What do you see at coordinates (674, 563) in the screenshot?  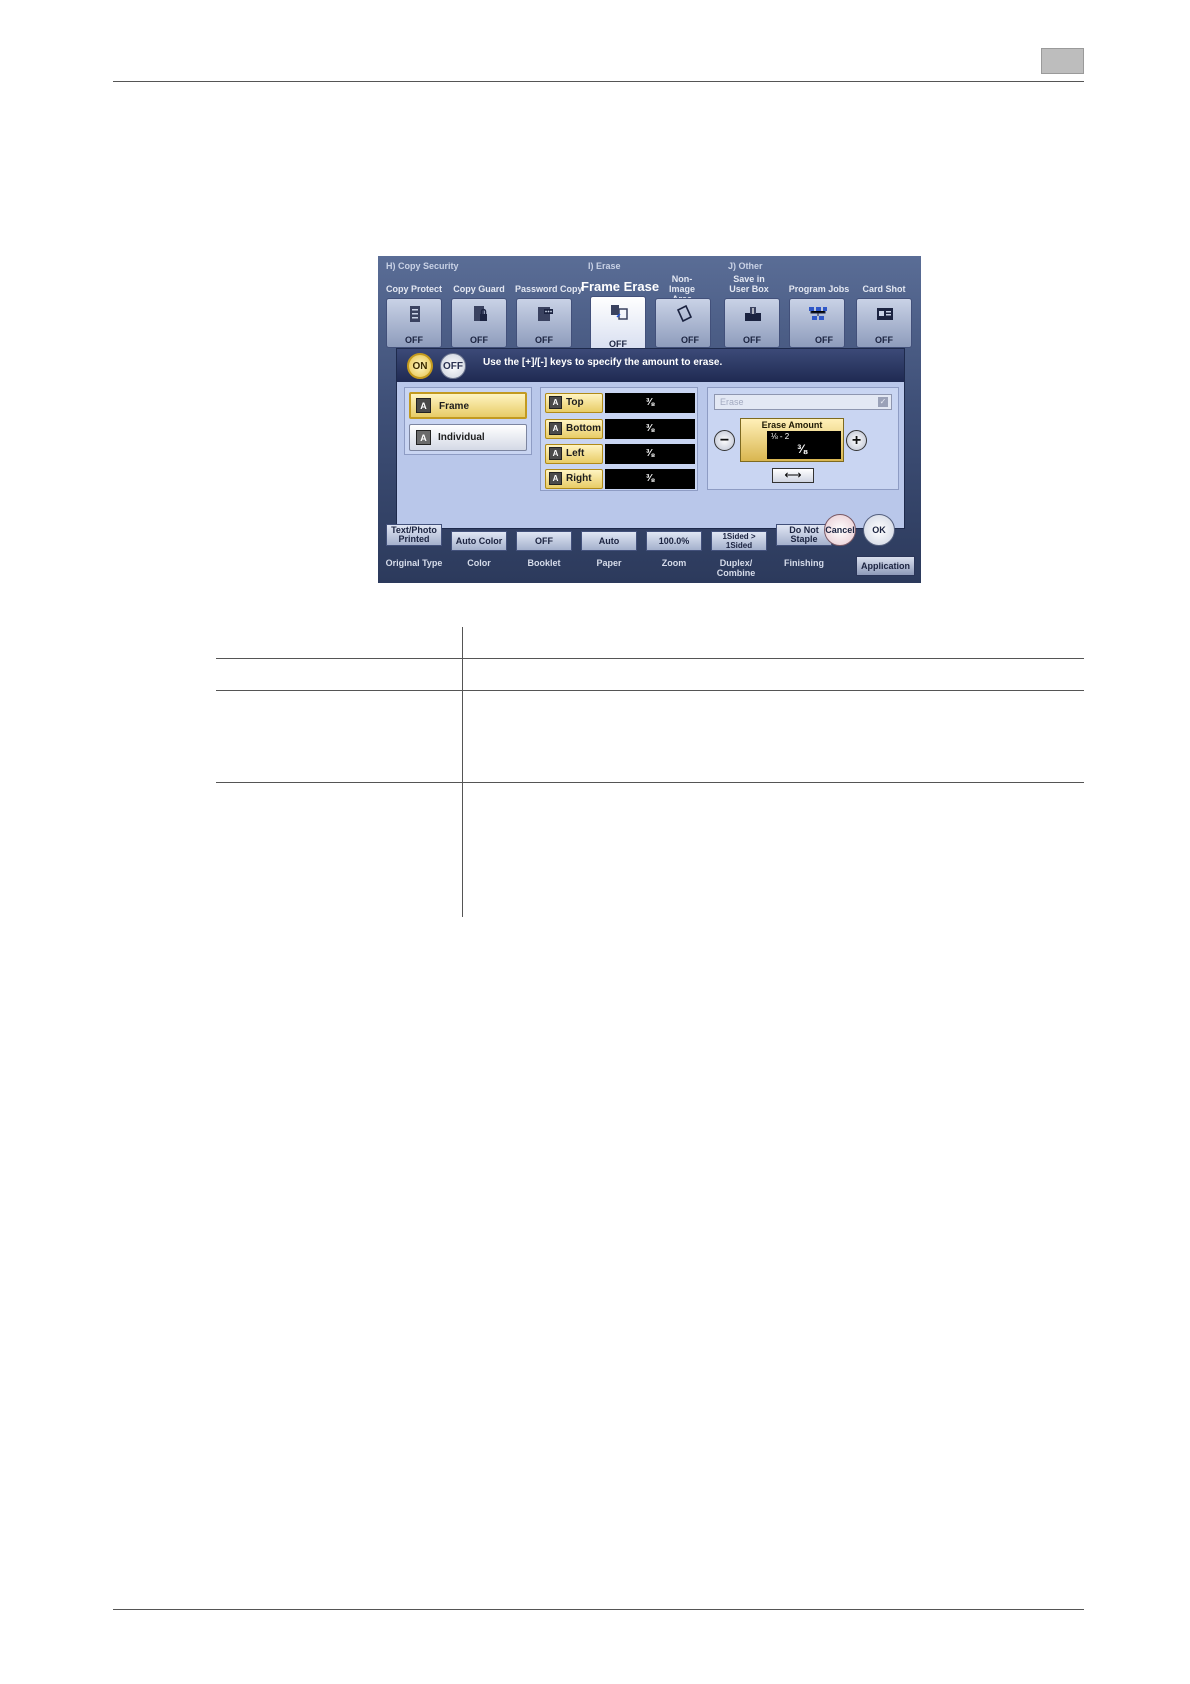 I see `zoom-label: Zoom` at bounding box center [674, 563].